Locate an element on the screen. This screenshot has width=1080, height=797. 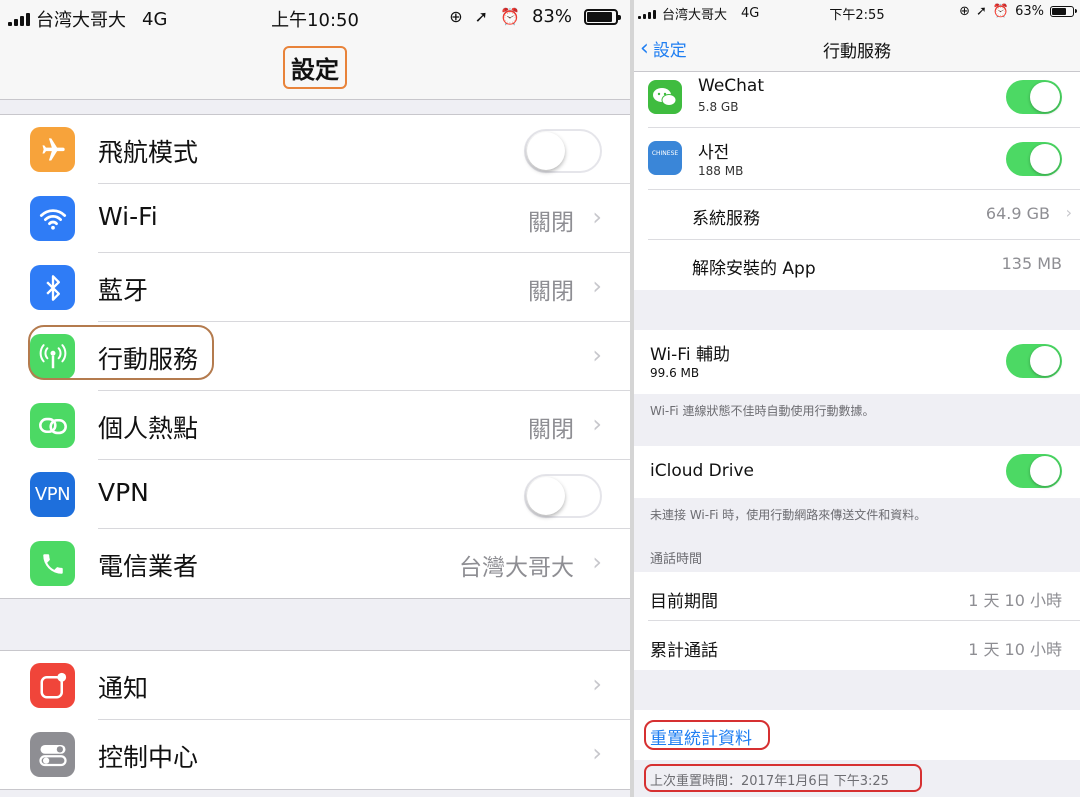
dictionary-toggle is located at coordinates (1034, 159).